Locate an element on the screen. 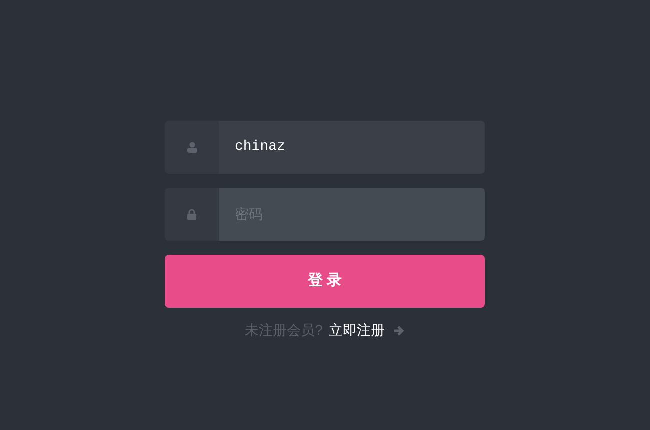  user-icon is located at coordinates (192, 147).